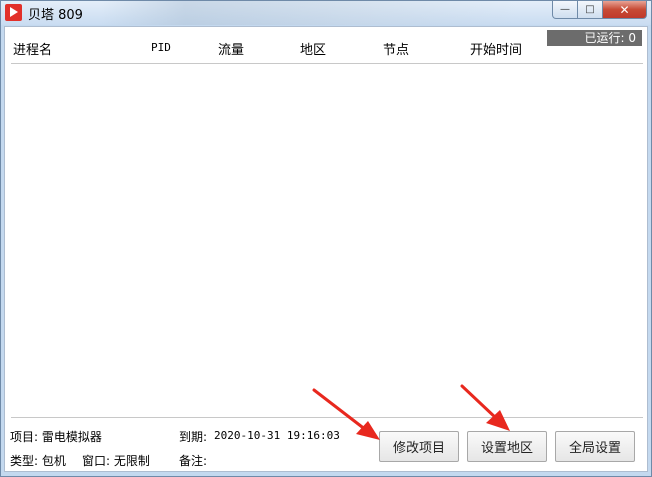  I want to click on window-controls: — □ ✕, so click(599, 10).